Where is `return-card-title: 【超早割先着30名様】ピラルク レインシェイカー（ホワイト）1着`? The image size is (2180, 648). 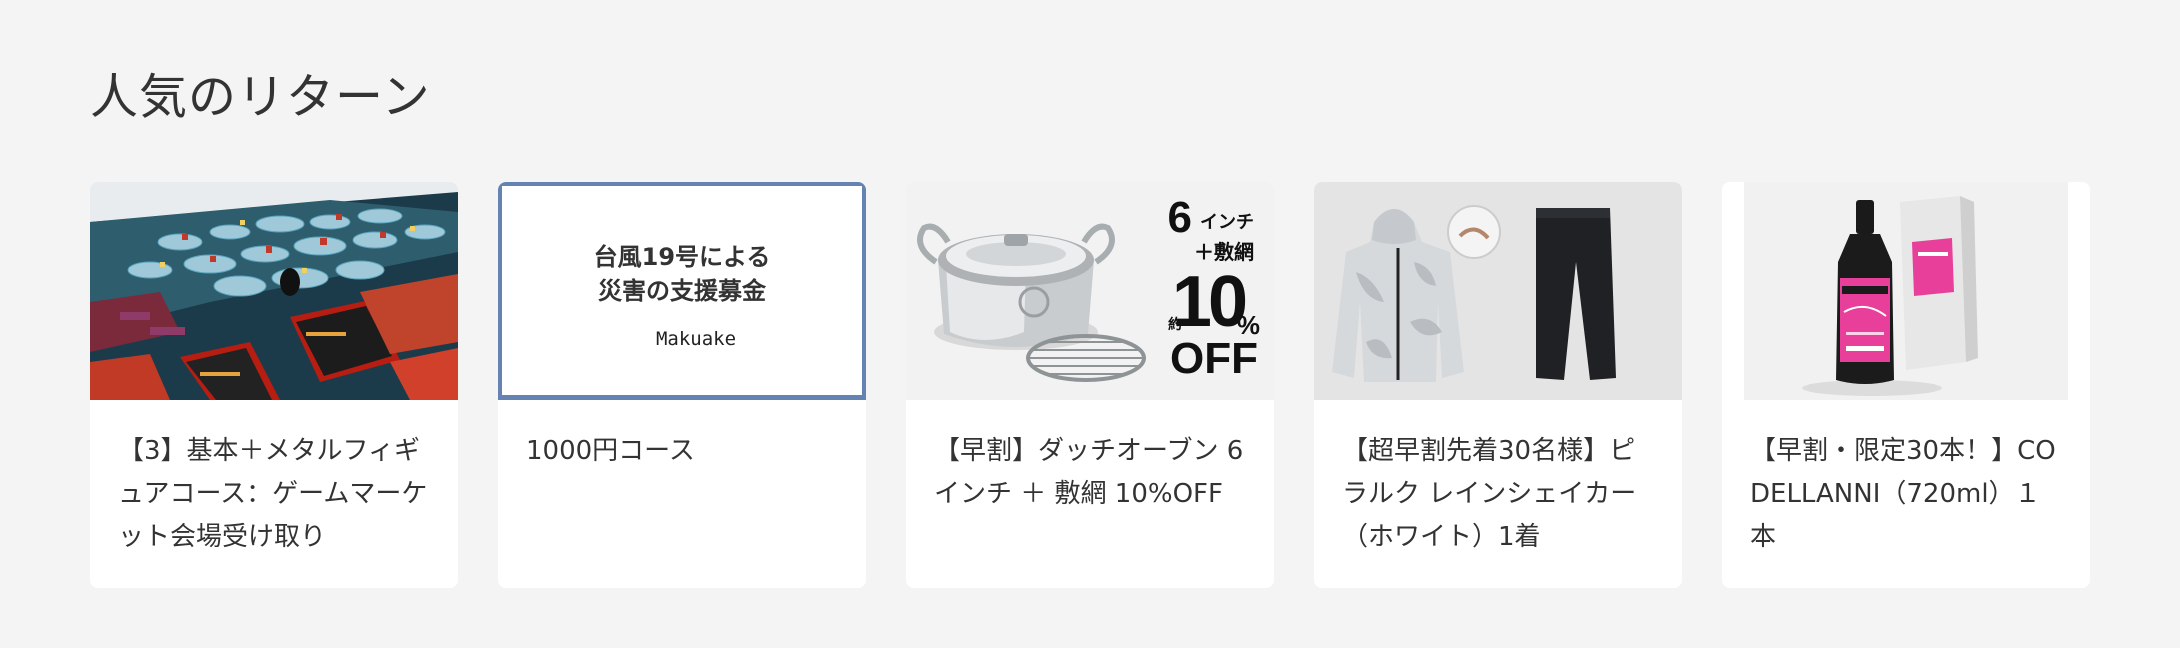
return-card-title: 【超早割先着30名様】ピラルク レインシェイカー（ホワイト）1着 is located at coordinates (1489, 494).